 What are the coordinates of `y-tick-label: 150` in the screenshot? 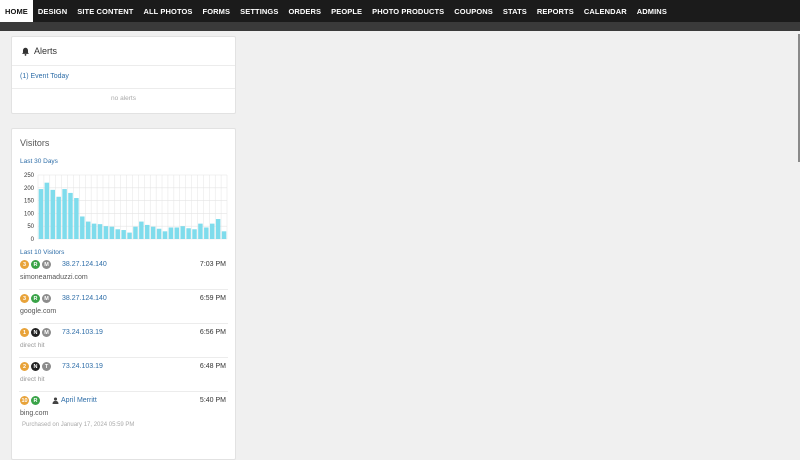 It's located at (29, 202).